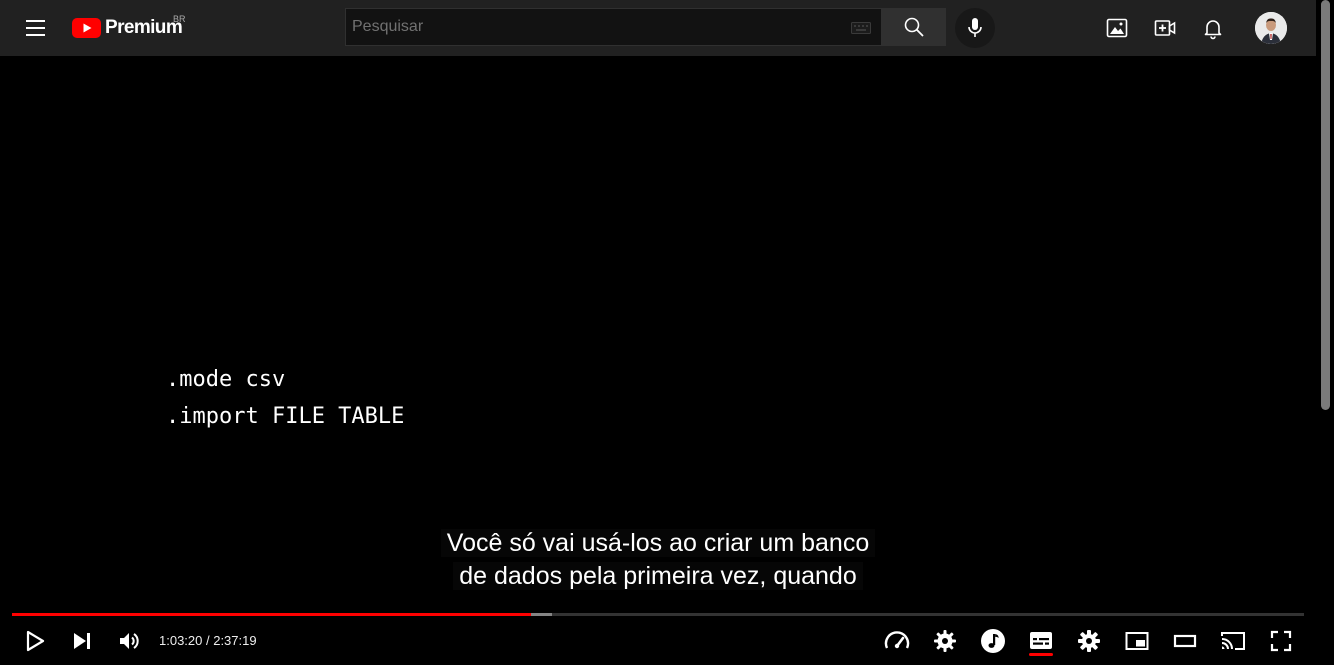 The height and width of the screenshot is (665, 1334). I want to click on search-button, so click(914, 27).